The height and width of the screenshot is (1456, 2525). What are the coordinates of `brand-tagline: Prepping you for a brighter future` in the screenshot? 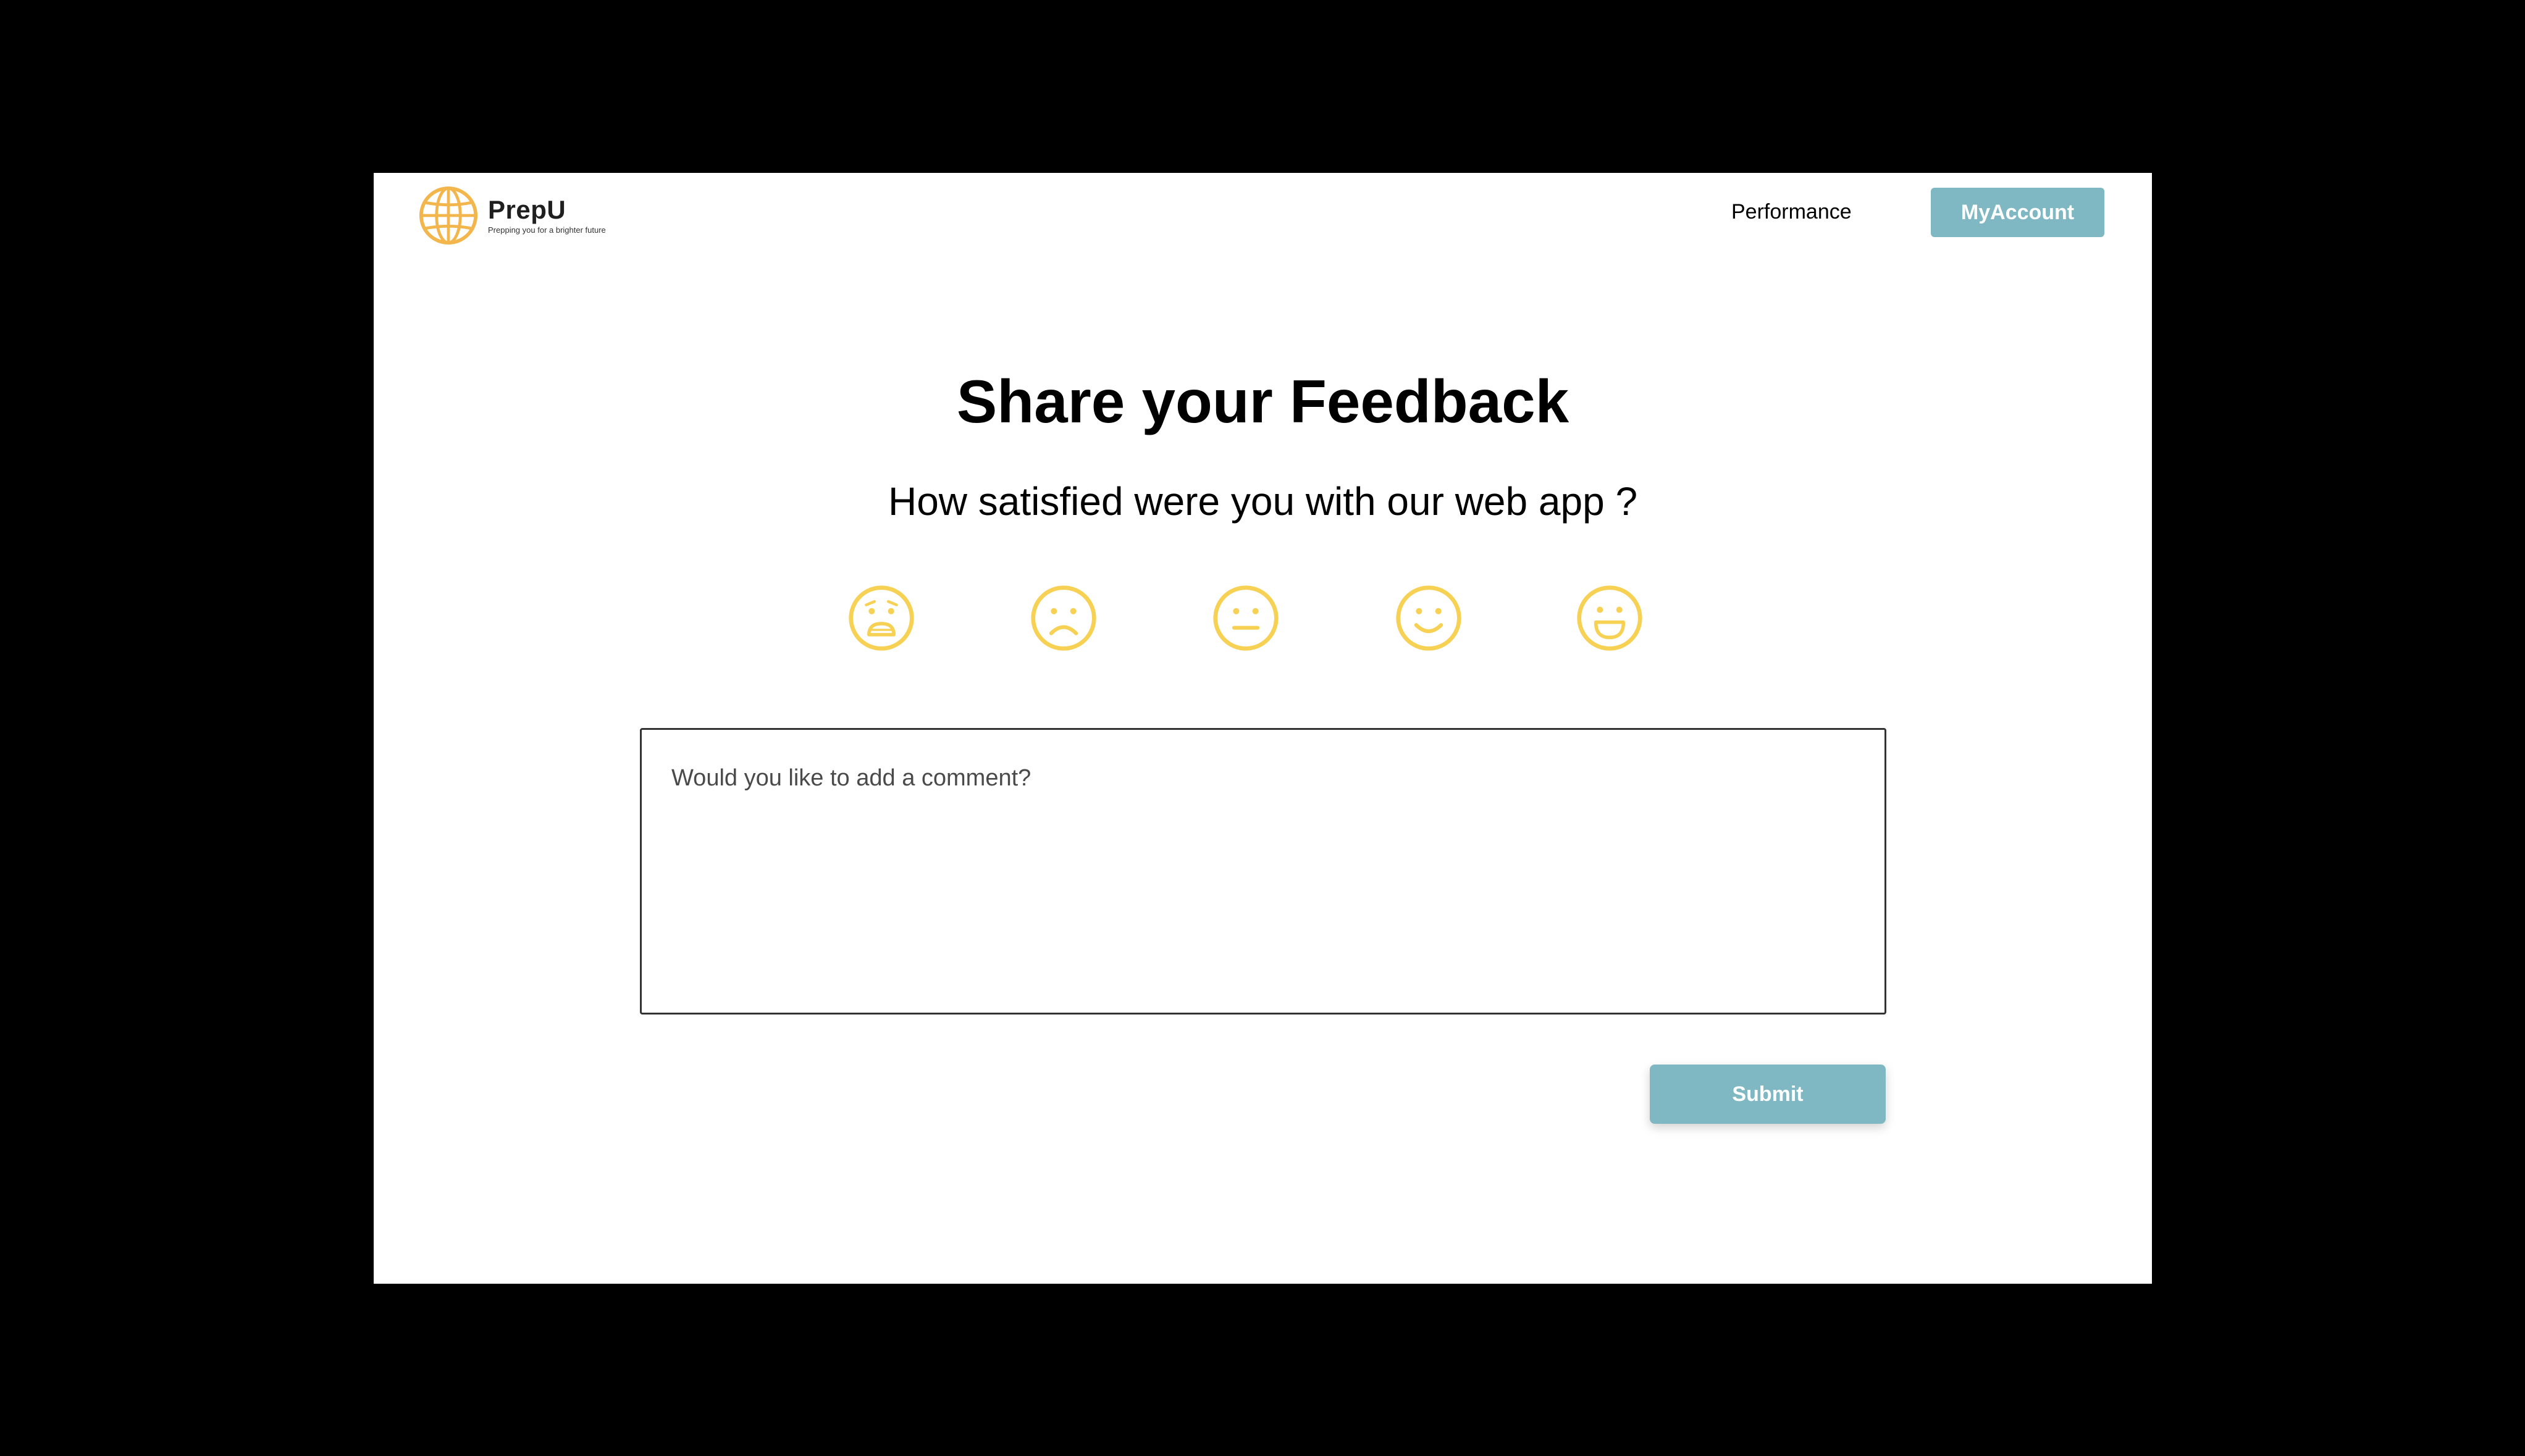 It's located at (547, 230).